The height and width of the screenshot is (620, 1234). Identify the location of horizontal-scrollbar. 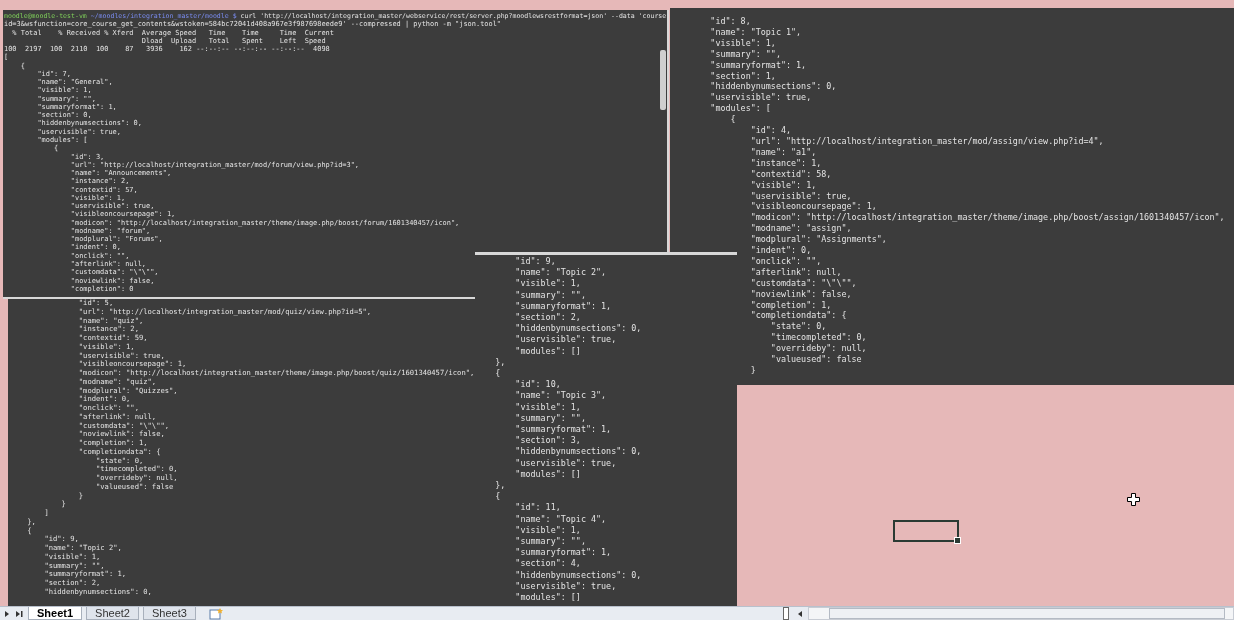
(1021, 613).